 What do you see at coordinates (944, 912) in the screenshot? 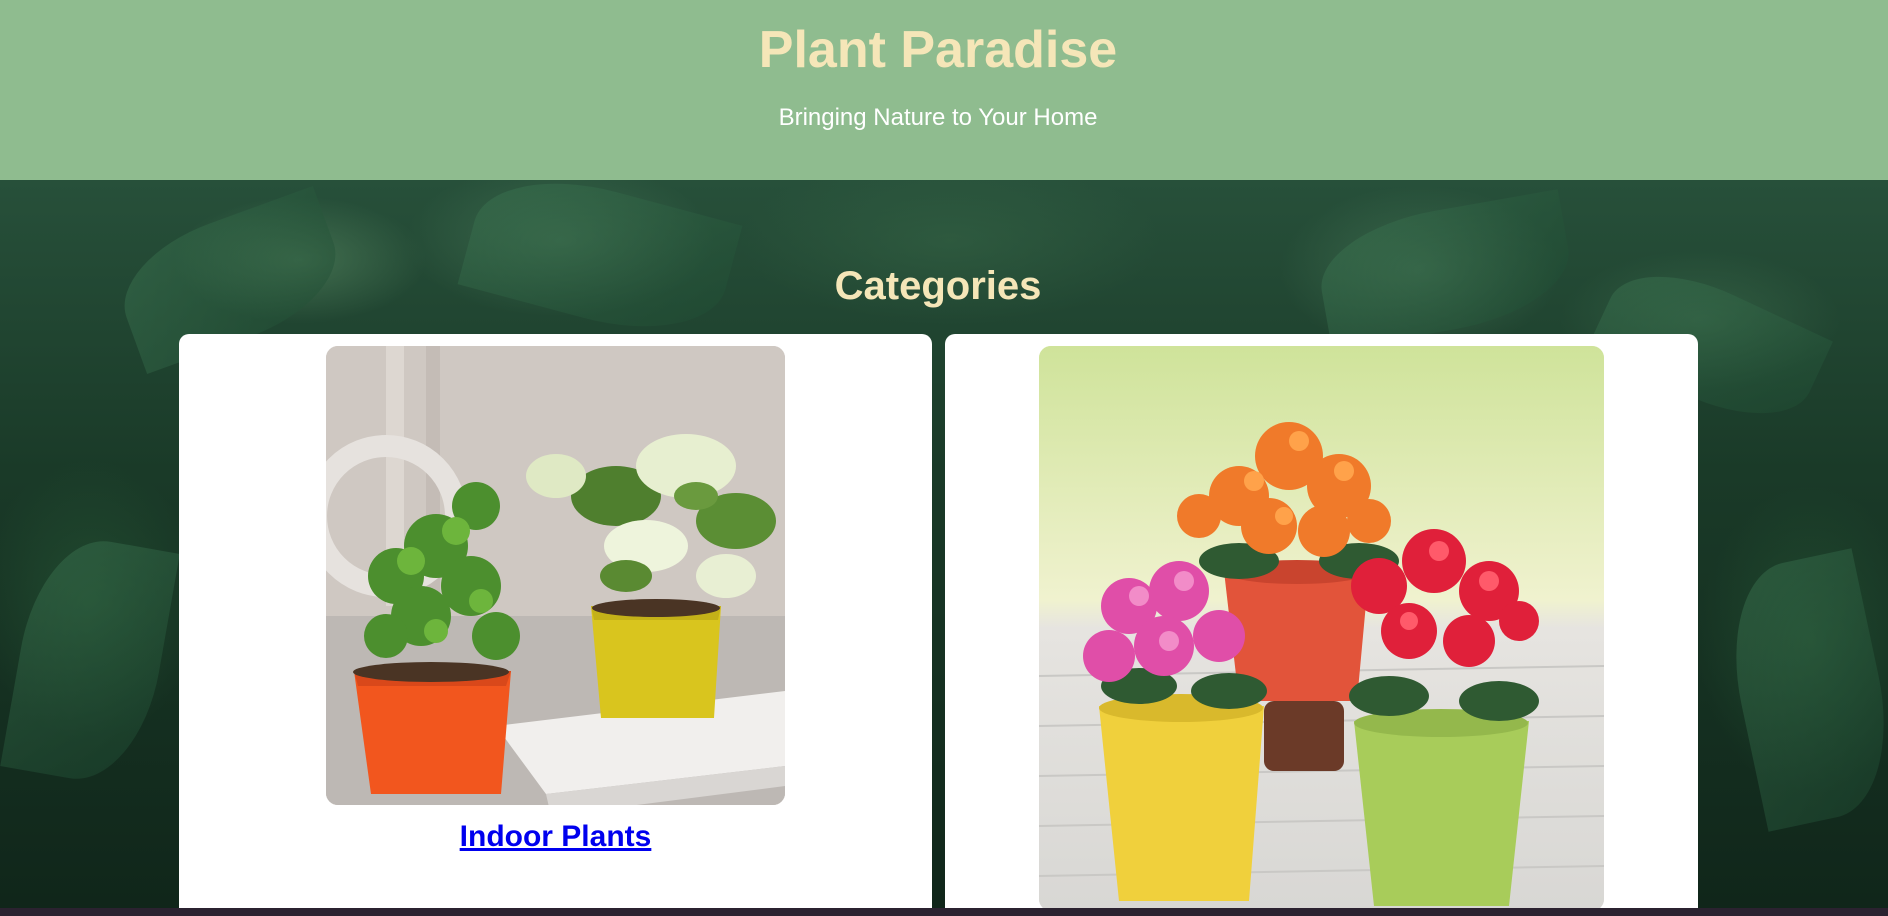
I see `os-taskbar` at bounding box center [944, 912].